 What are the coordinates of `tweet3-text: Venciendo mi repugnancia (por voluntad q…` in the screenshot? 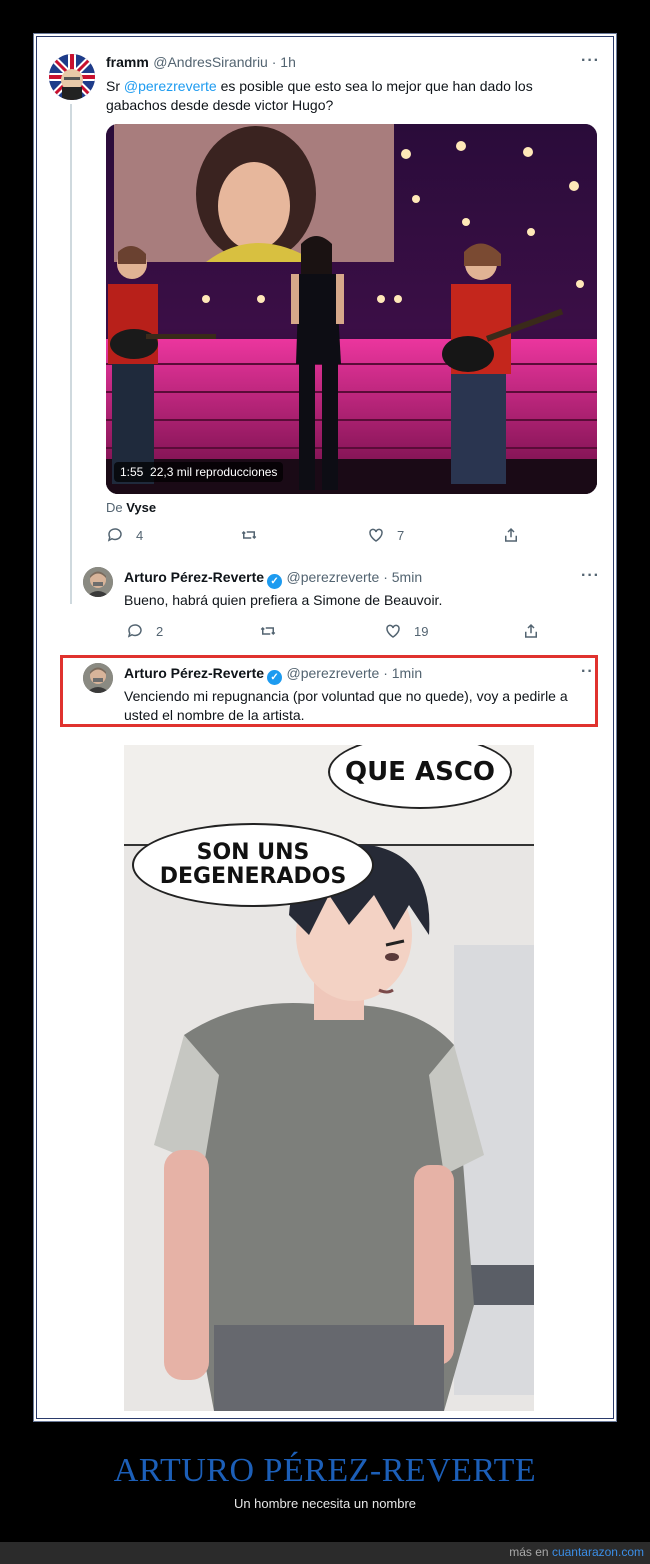 It's located at (346, 705).